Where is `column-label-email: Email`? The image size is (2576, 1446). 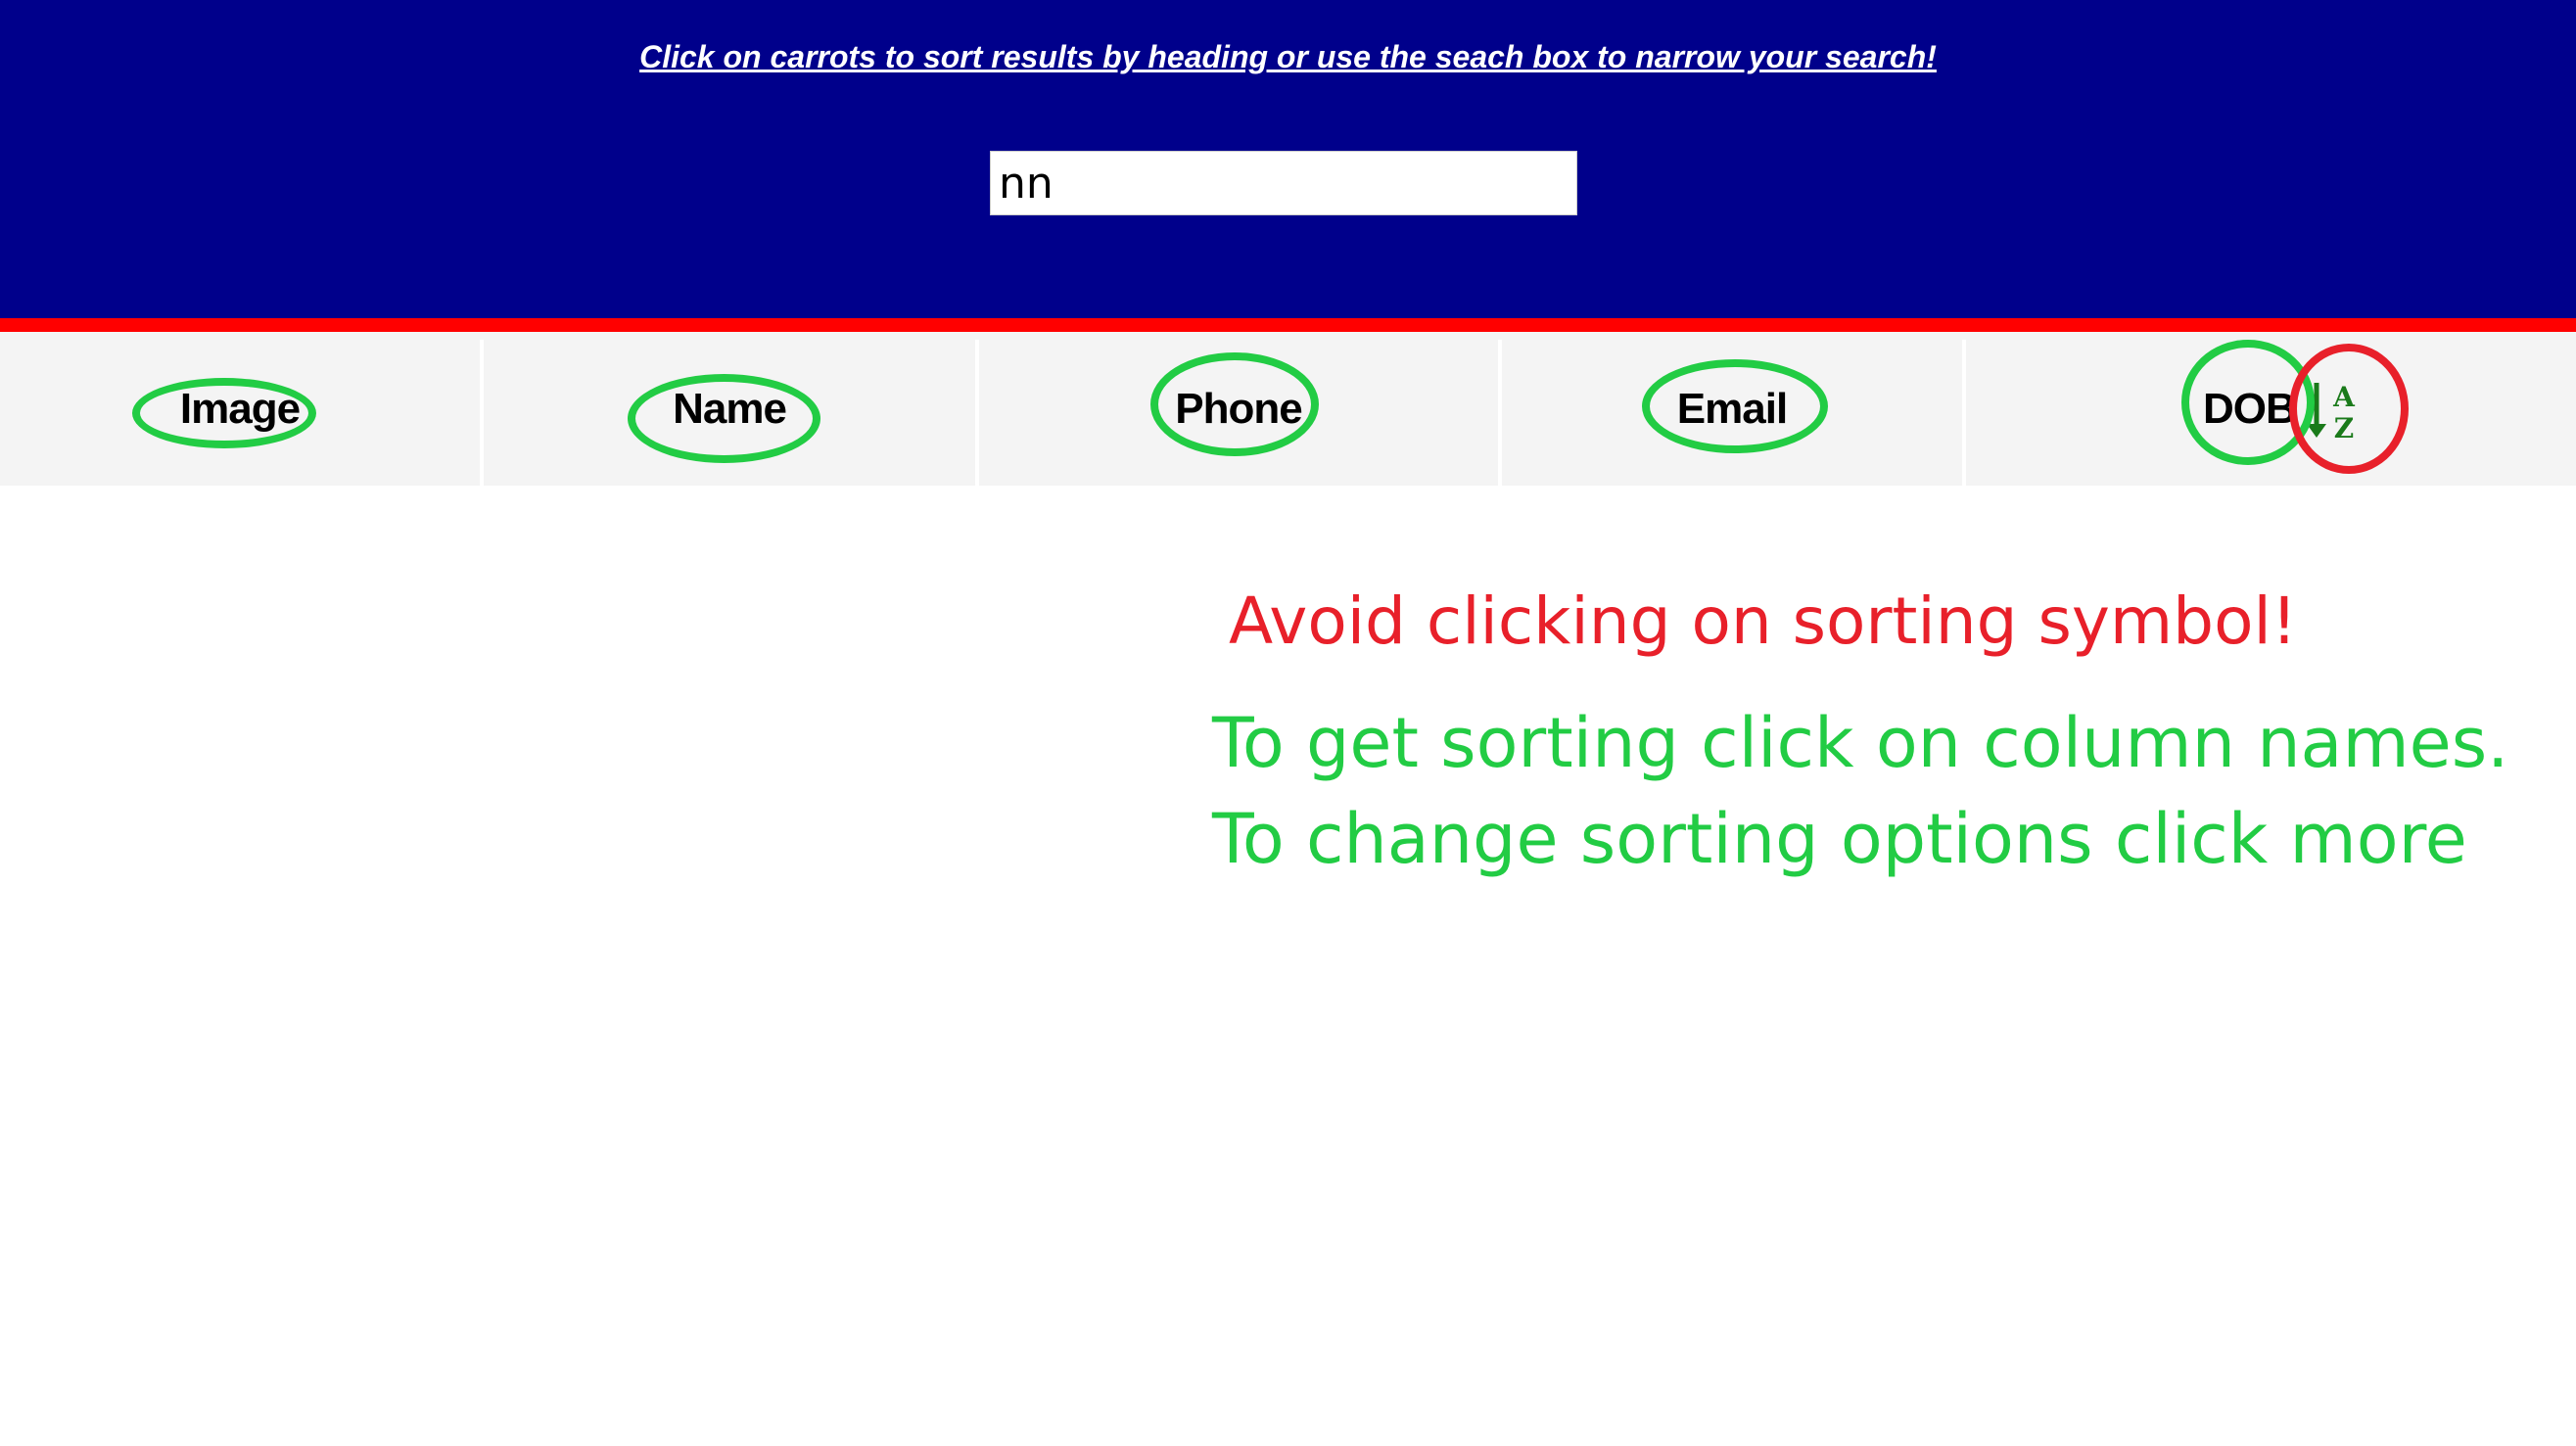 column-label-email: Email is located at coordinates (1732, 408).